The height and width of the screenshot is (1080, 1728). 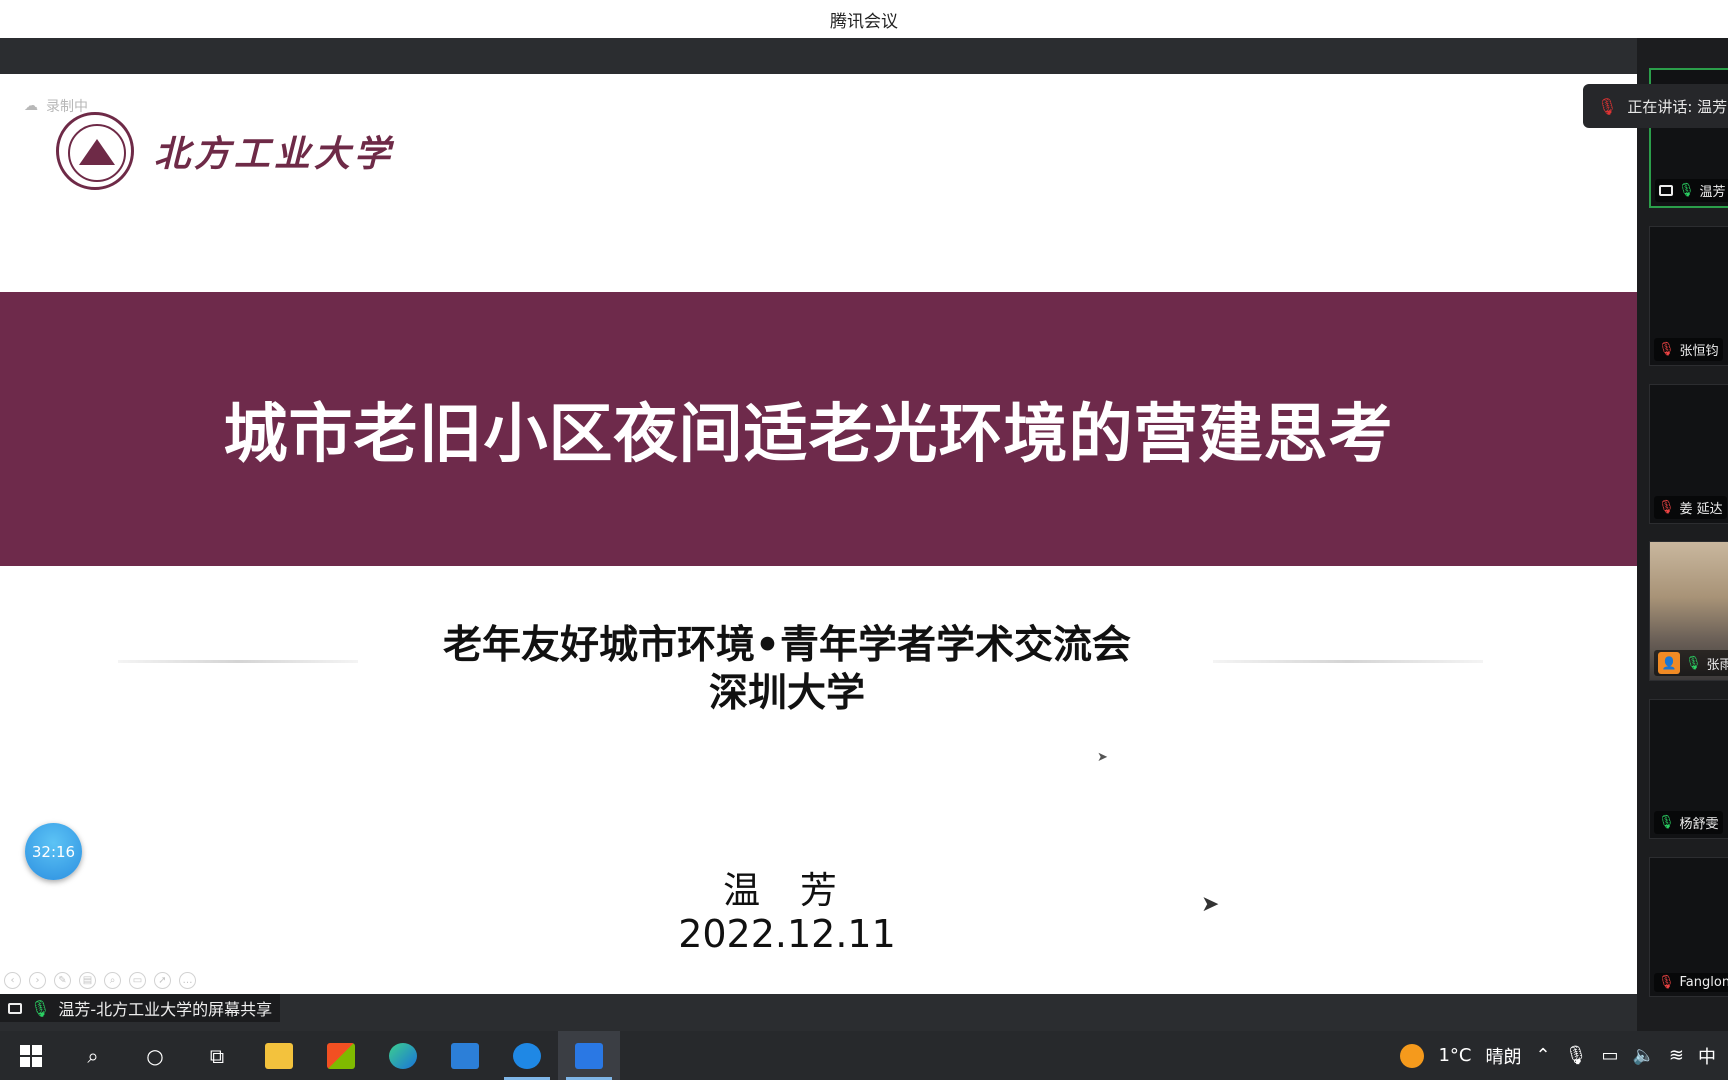 I want to click on weather-desc: 晴朗, so click(x=1504, y=1056).